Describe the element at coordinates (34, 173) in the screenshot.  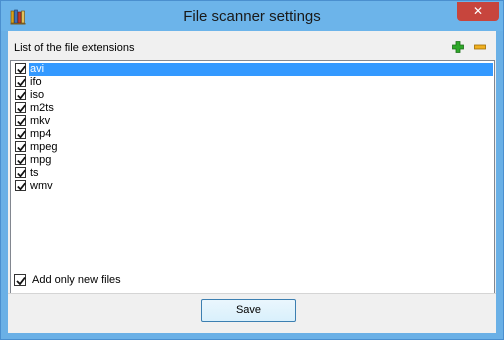
I see `list-item-label: ts` at that location.